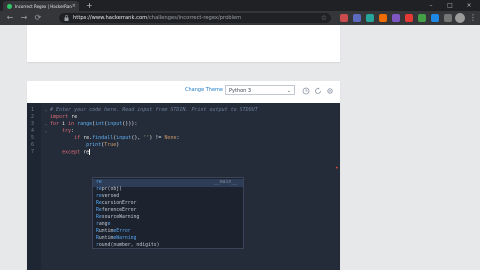 The height and width of the screenshot is (270, 480). Describe the element at coordinates (10, 18) in the screenshot. I see `back-button: ←` at that location.